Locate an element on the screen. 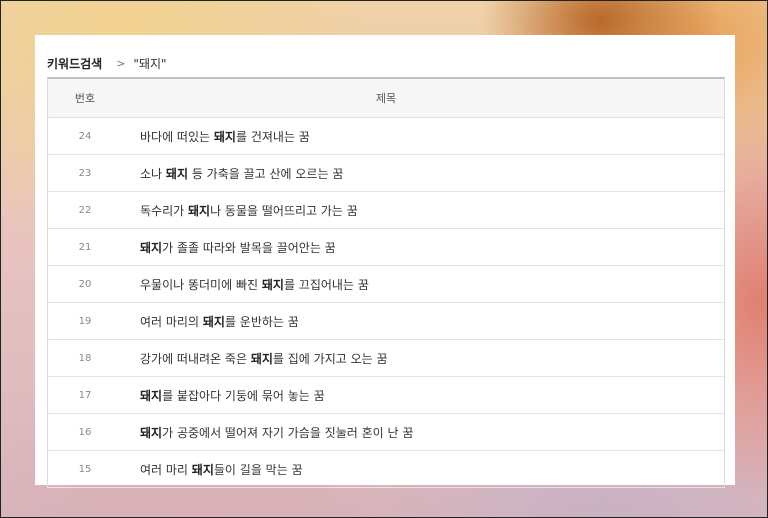 This screenshot has height=518, width=768. table-row: 20 우물이나 똥더미에 빠진 돼지를 끄집어내는 꿈 is located at coordinates (386, 284).